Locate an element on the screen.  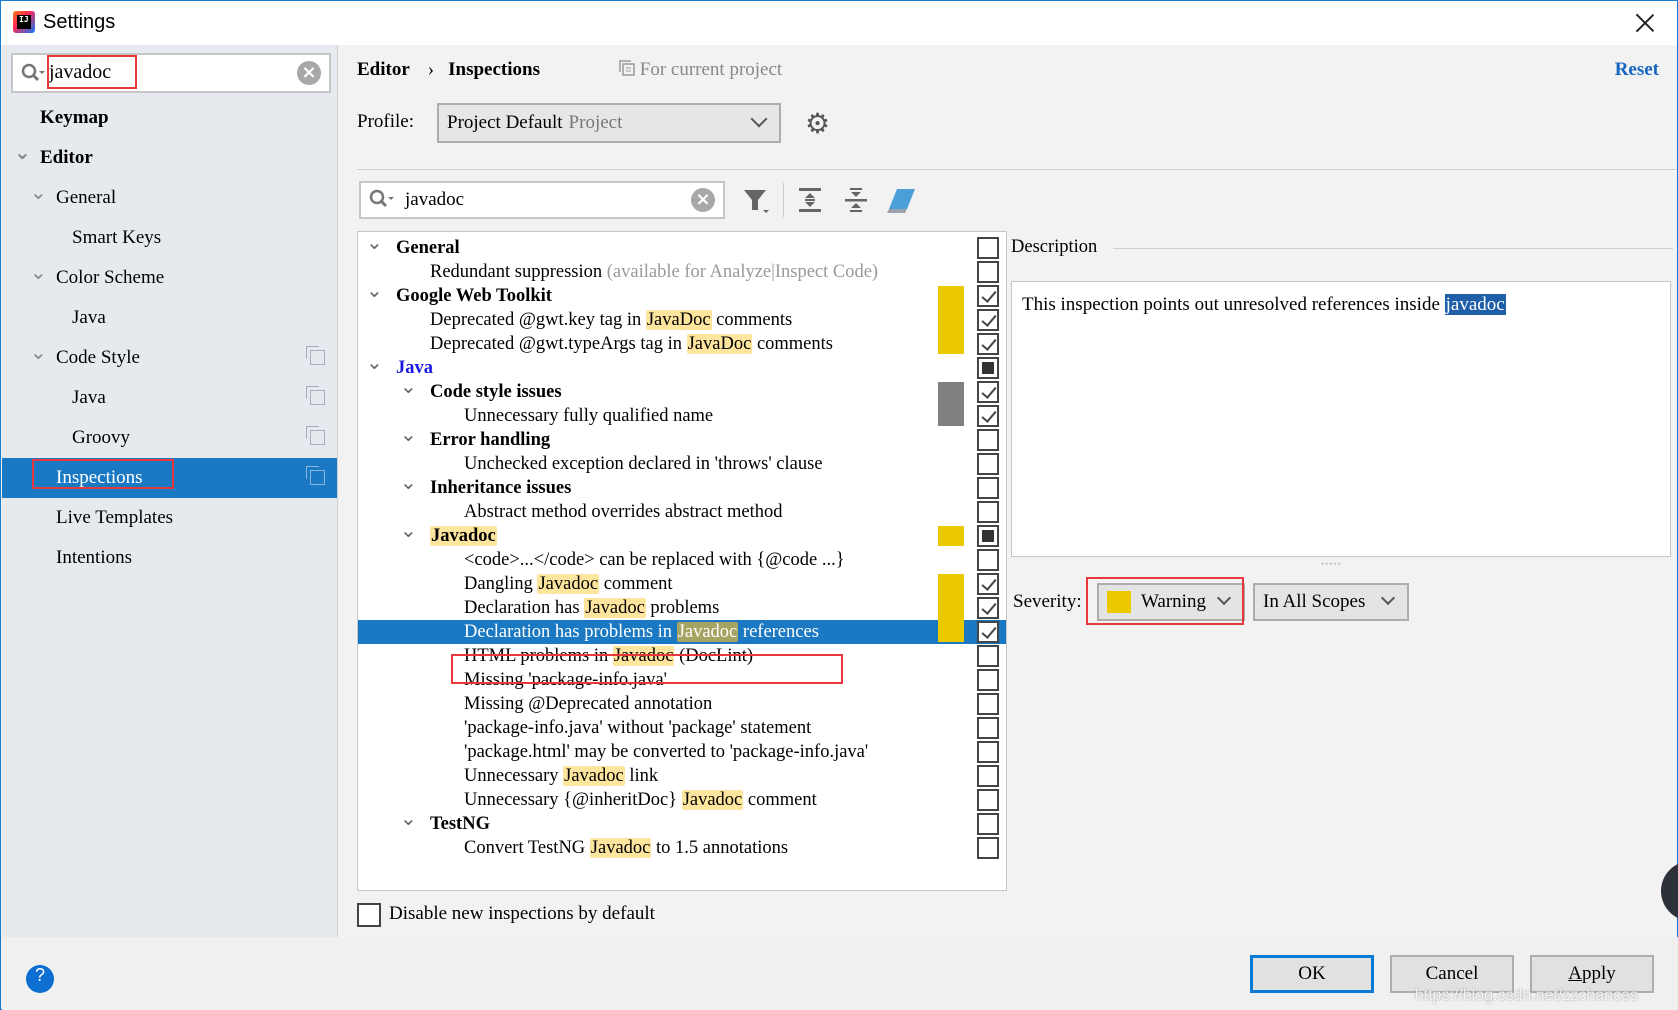
sidebar-item-label: Smart Keys is located at coordinates (117, 237).